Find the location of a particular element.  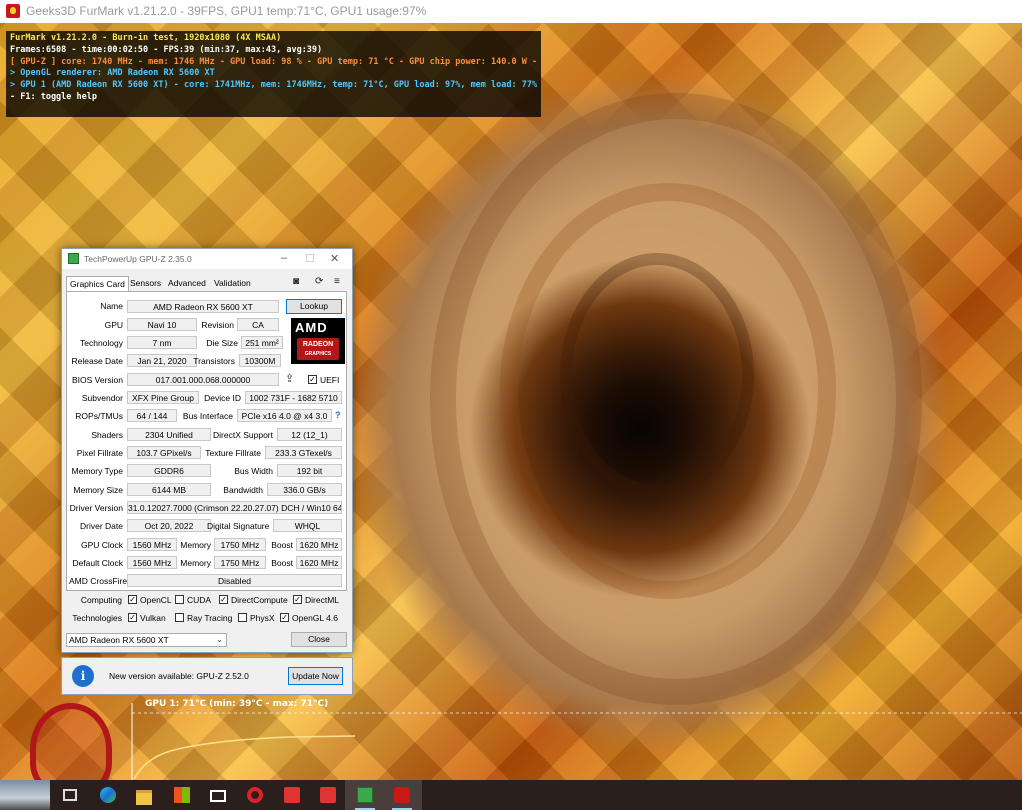

info-icon: i is located at coordinates (83, 676).